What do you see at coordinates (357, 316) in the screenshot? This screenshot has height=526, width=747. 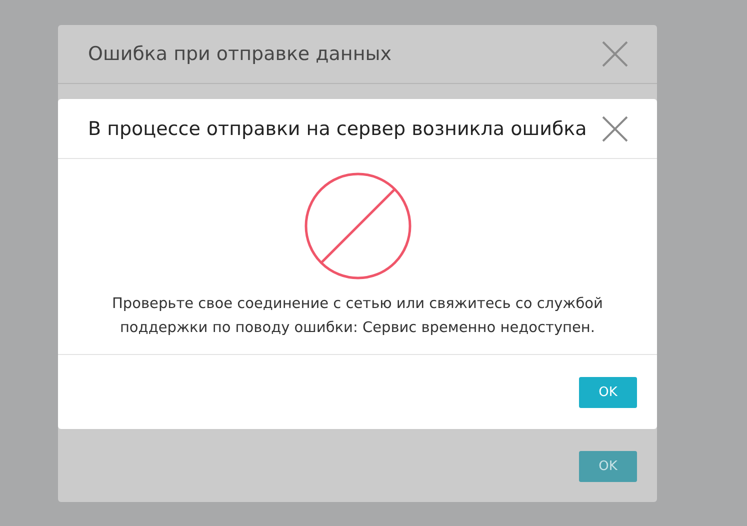 I see `error-message: Проверьте свое соединение с сетью или свяжитесь со службой поддержки по поводу ошибки: Сервис временно недоступен.` at bounding box center [357, 316].